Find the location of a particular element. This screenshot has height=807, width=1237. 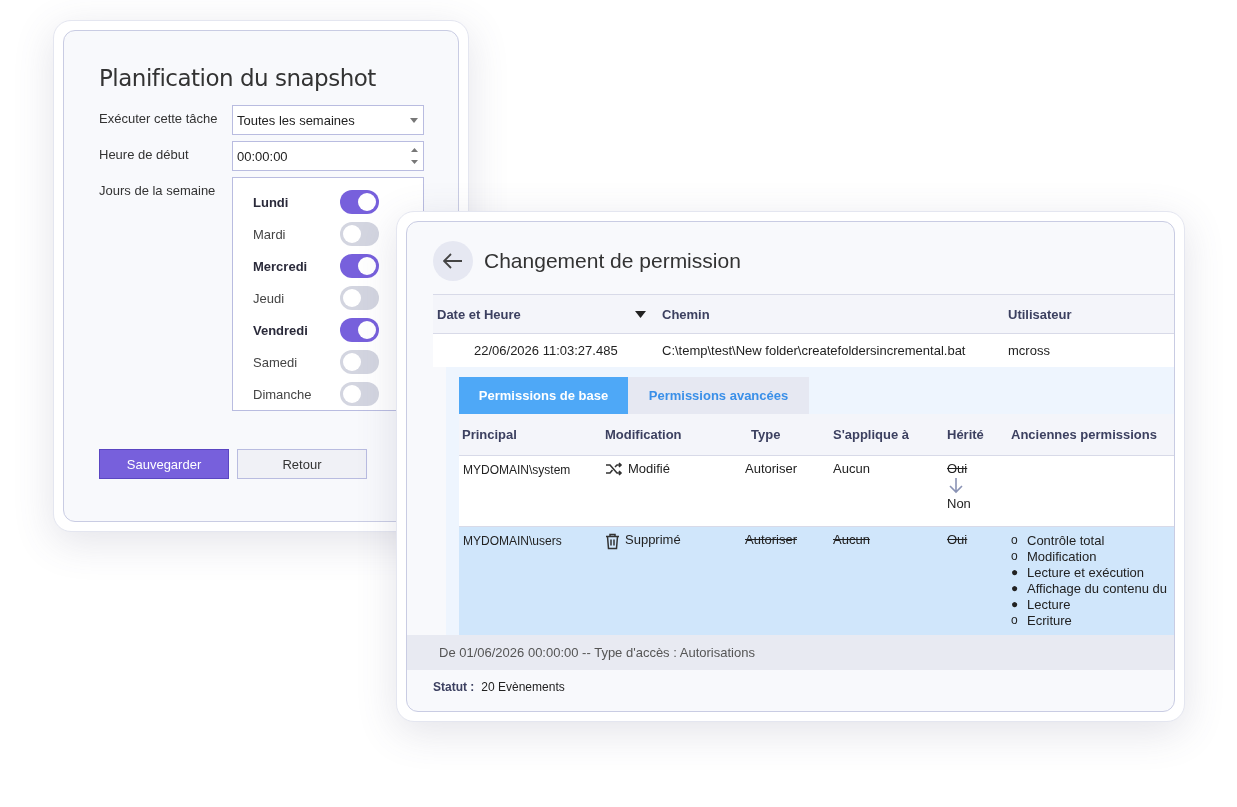

sort-caret-icon is located at coordinates (640, 314).